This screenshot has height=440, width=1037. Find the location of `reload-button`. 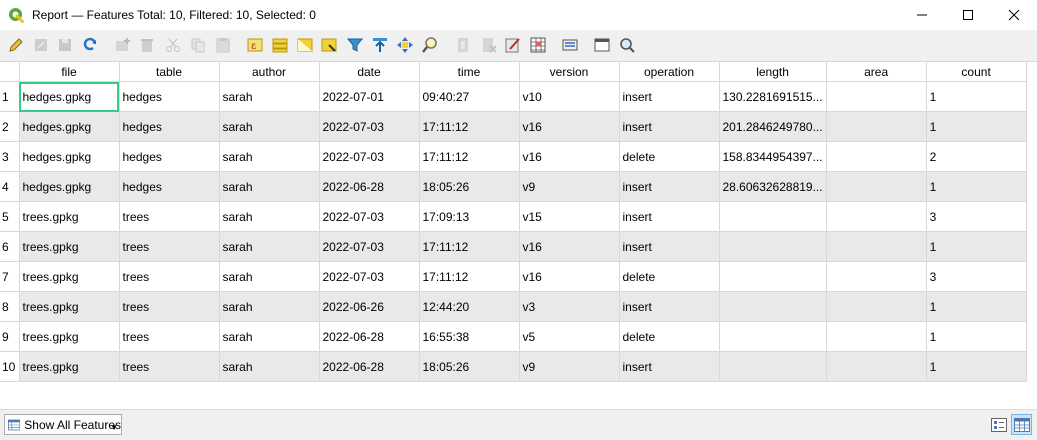

reload-button is located at coordinates (90, 45).